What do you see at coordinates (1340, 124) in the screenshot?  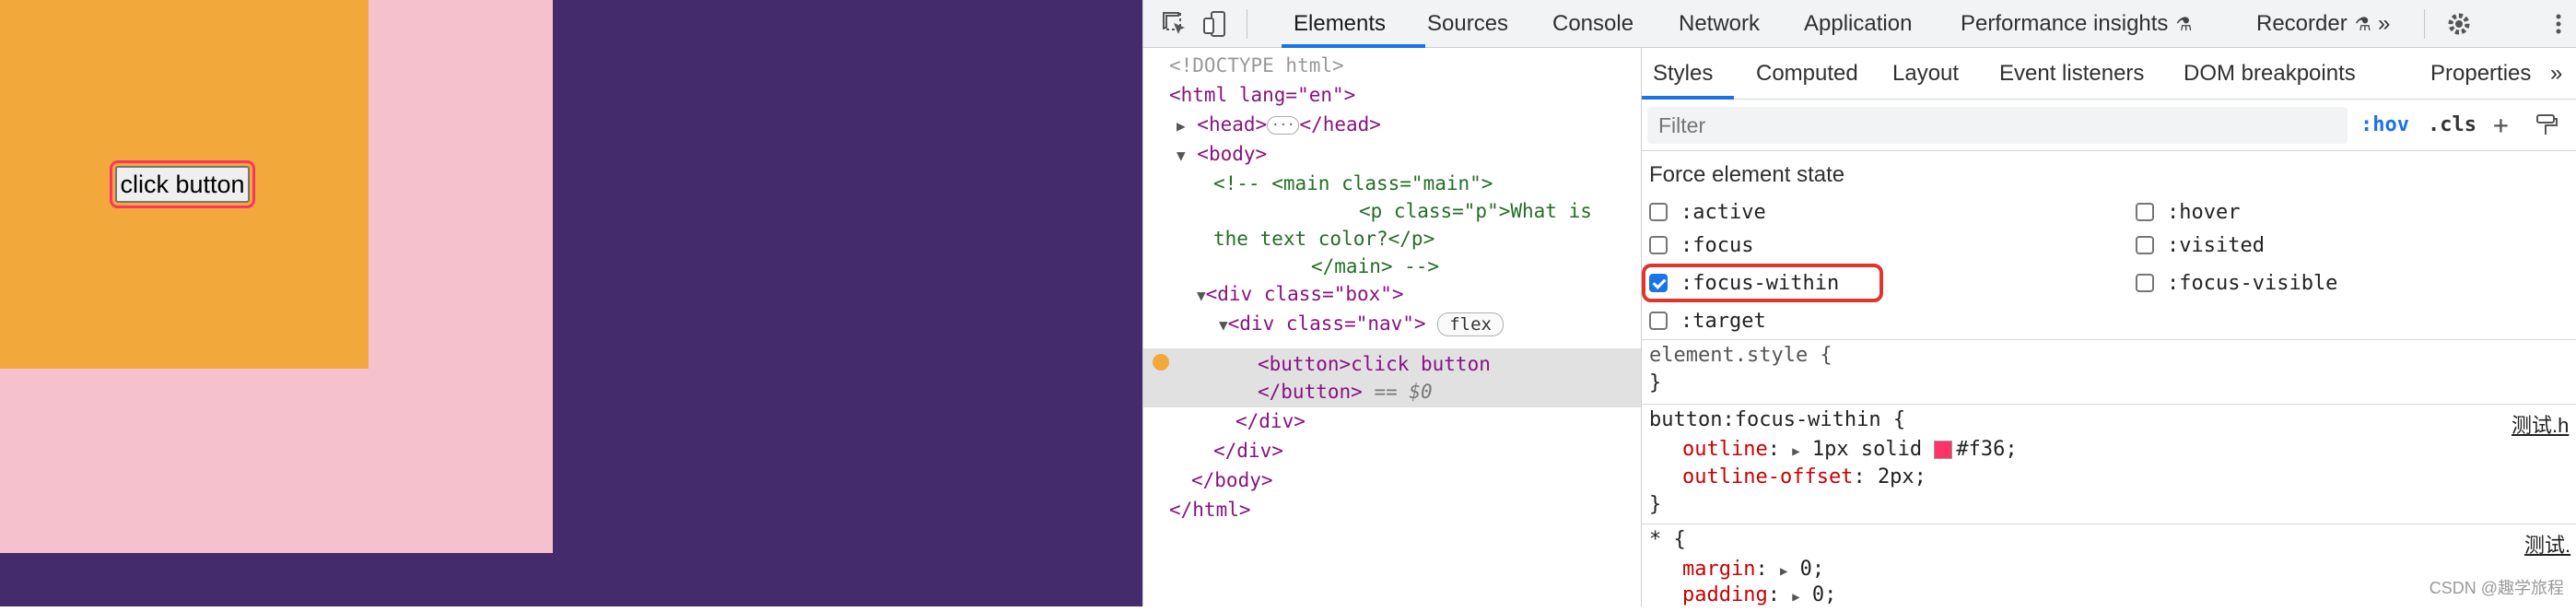 I see `head-close-tag: </head>` at bounding box center [1340, 124].